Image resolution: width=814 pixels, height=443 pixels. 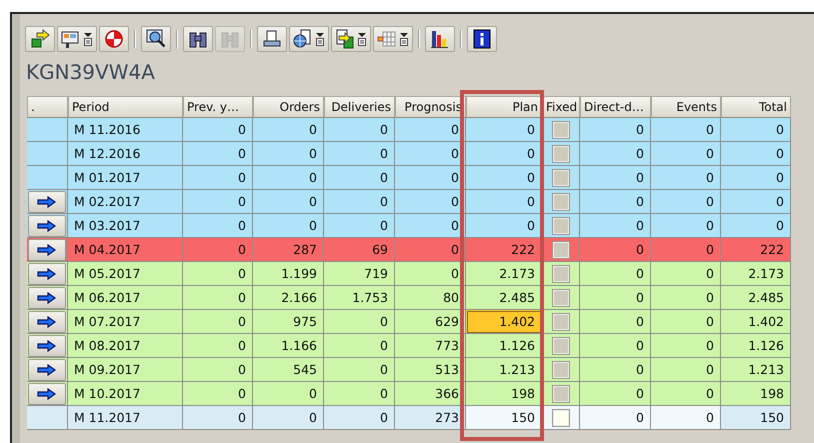 What do you see at coordinates (359, 274) in the screenshot?
I see `table-cell: 719` at bounding box center [359, 274].